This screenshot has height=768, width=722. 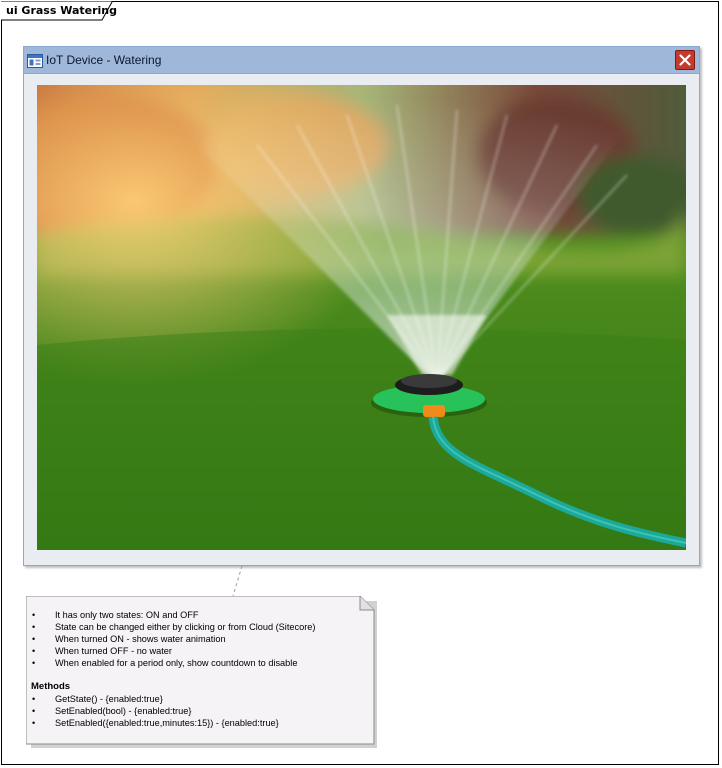 I want to click on close-button, so click(x=685, y=60).